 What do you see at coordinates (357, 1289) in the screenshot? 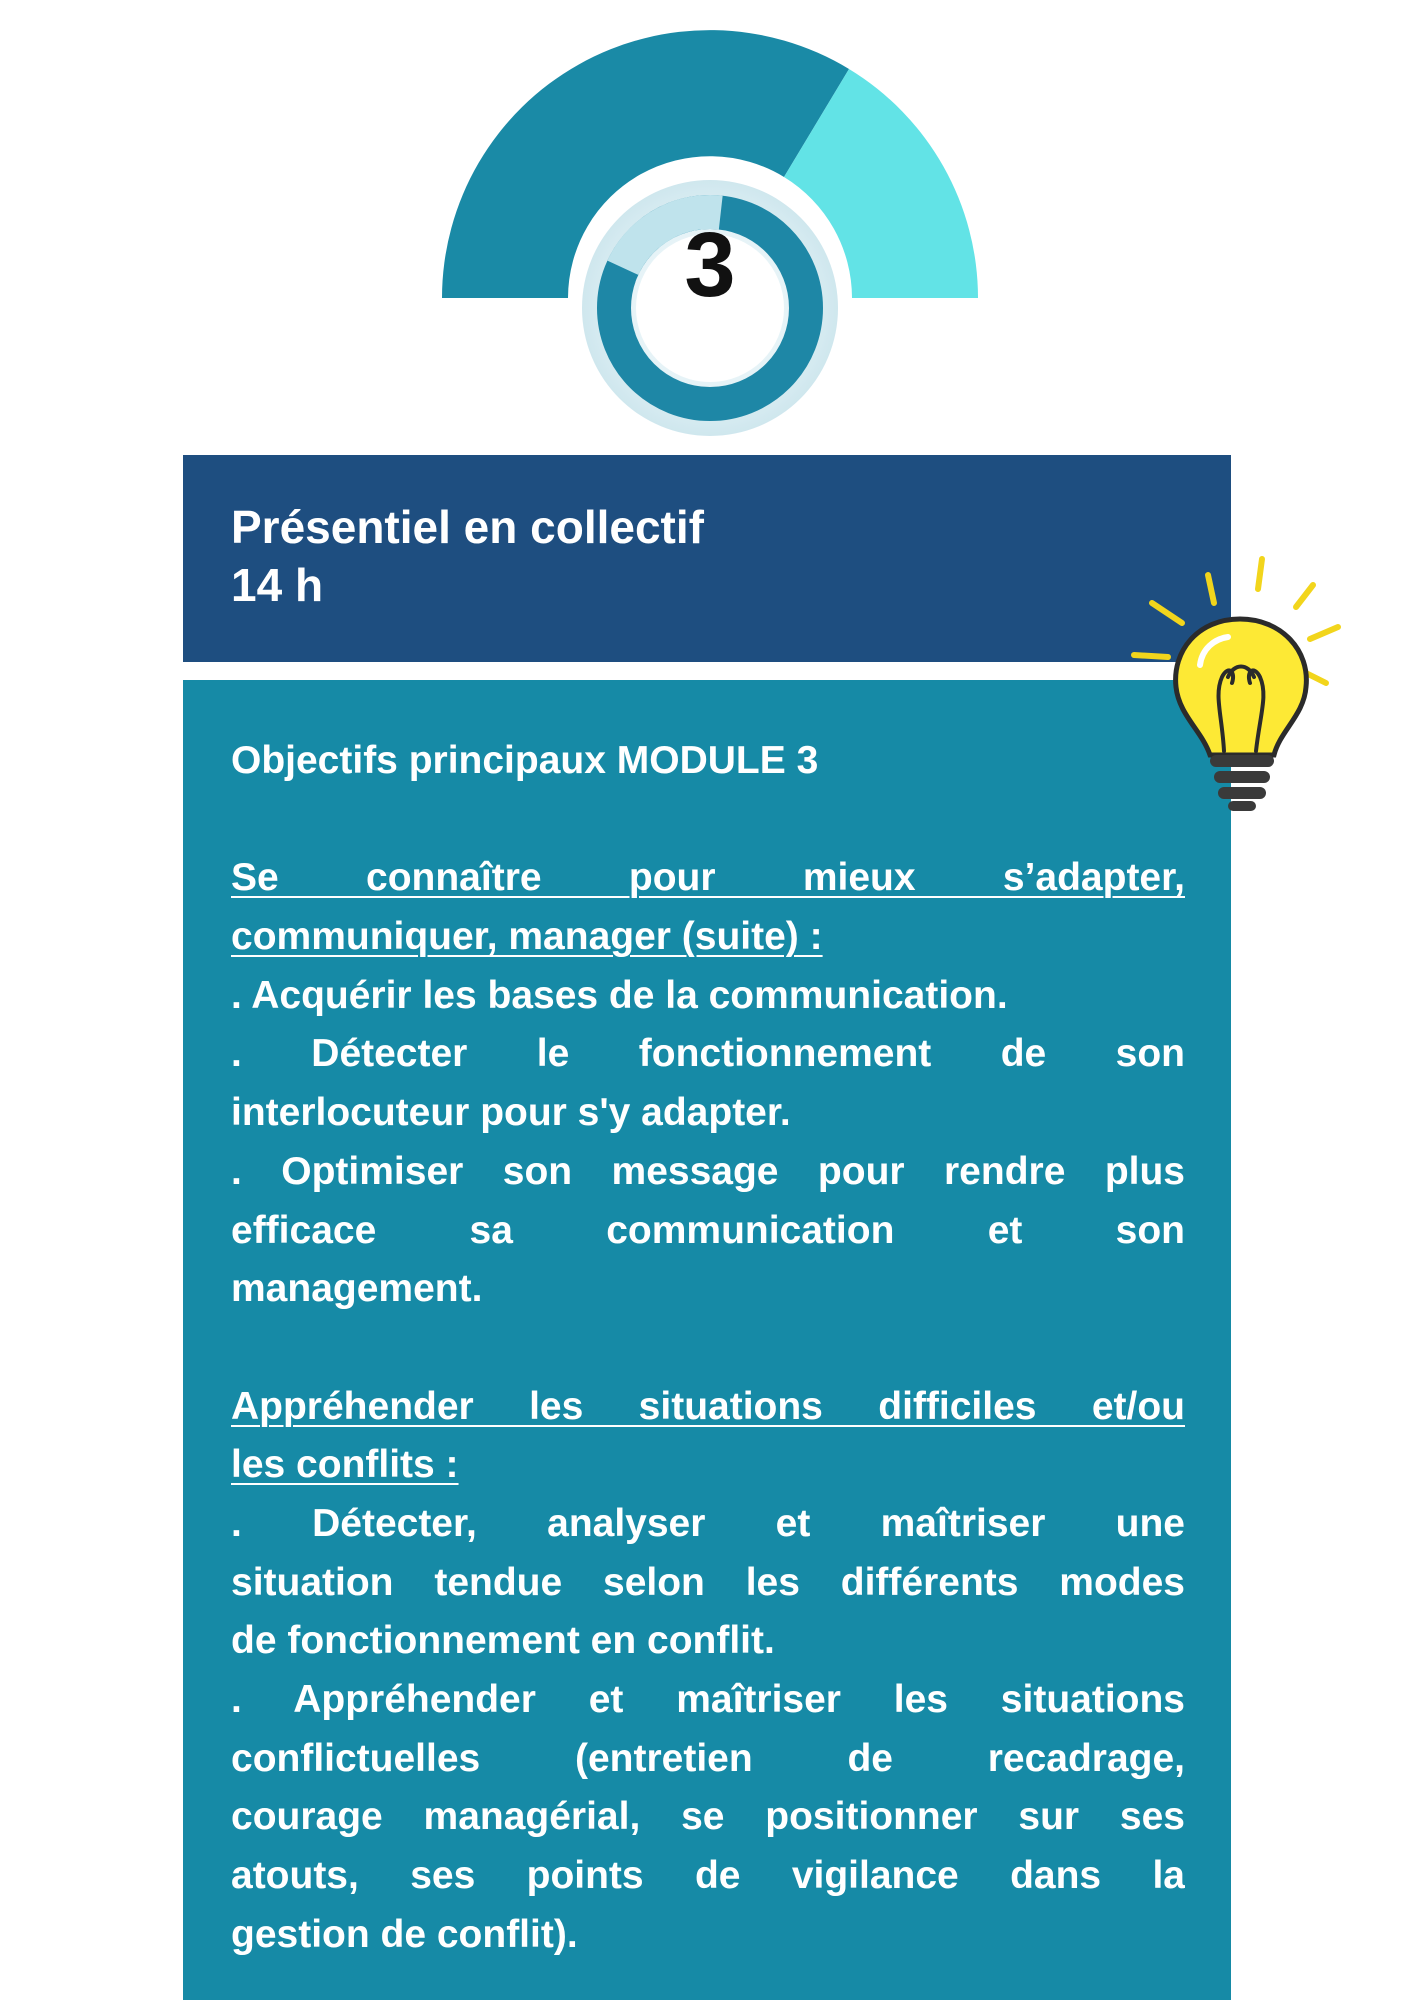
I see `section1-bullet3-end: management.` at bounding box center [357, 1289].